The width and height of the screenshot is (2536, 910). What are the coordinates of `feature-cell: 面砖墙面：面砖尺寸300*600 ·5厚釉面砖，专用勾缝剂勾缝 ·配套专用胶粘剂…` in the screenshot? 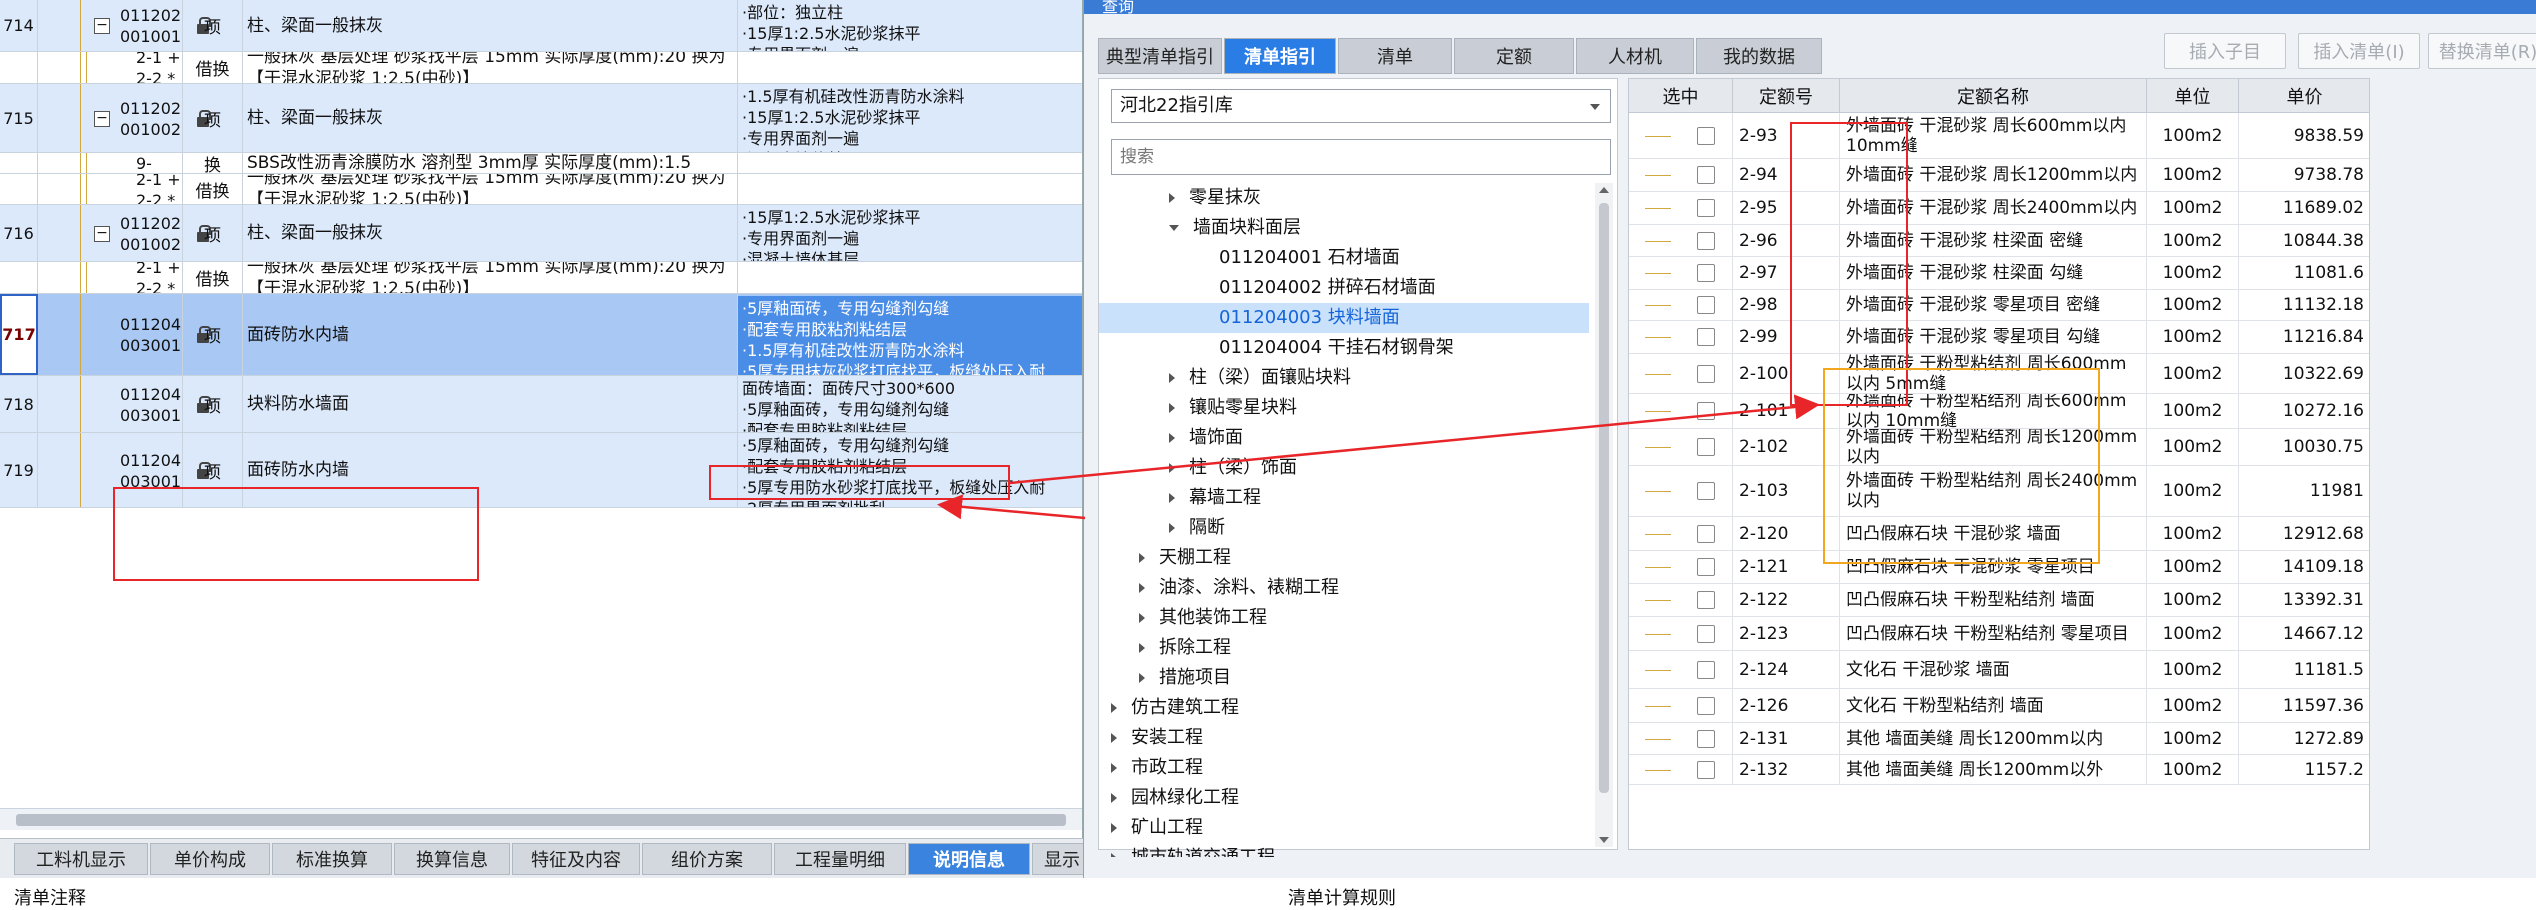 It's located at (910, 404).